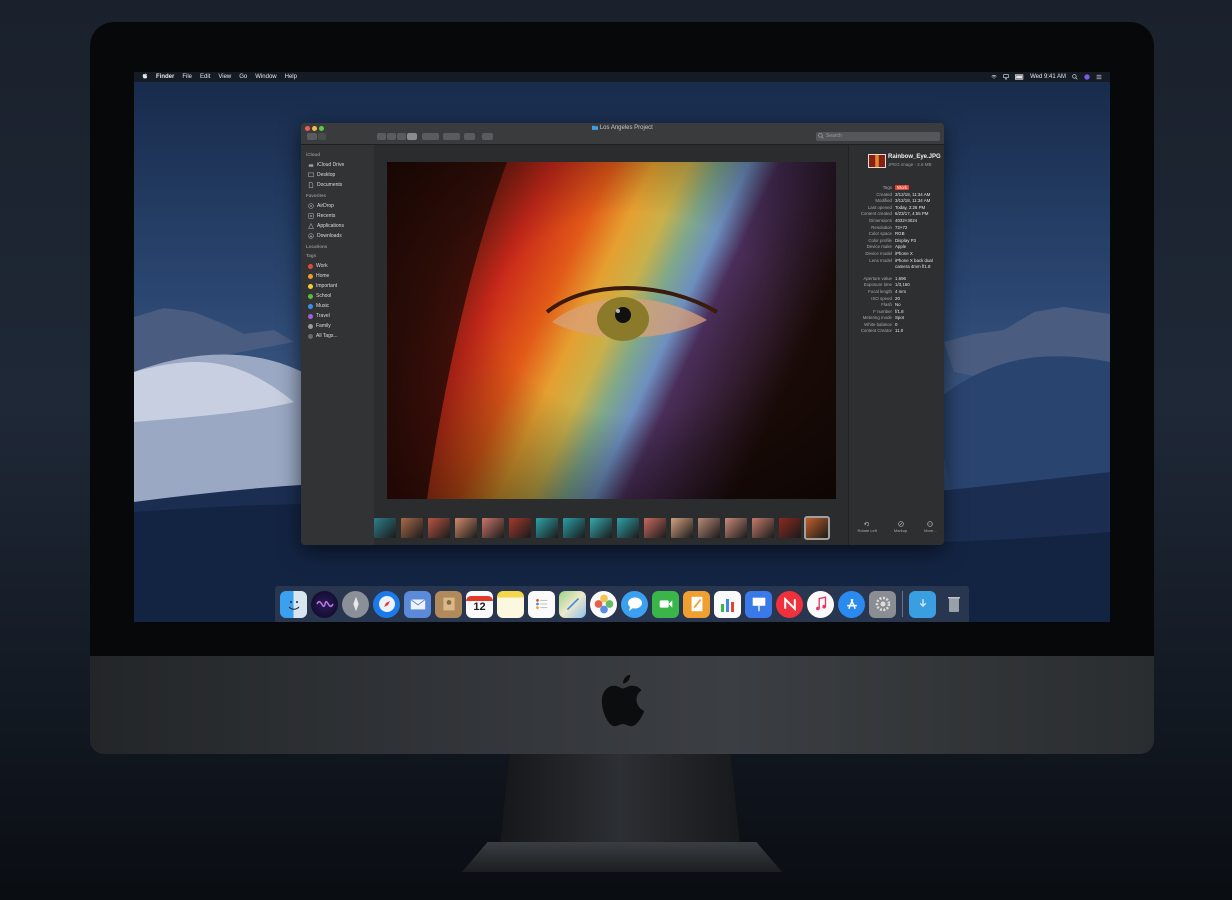 The height and width of the screenshot is (900, 1232). What do you see at coordinates (381, 136) in the screenshot?
I see `icon-view-button` at bounding box center [381, 136].